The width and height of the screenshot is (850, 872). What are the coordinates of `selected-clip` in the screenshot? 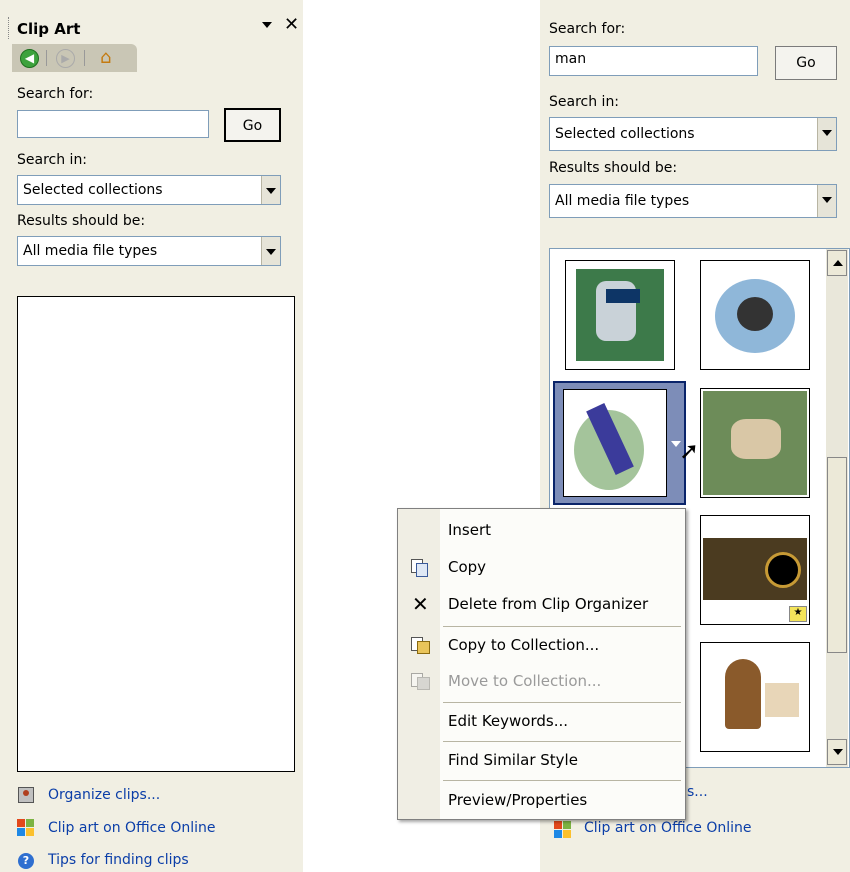 It's located at (619, 443).